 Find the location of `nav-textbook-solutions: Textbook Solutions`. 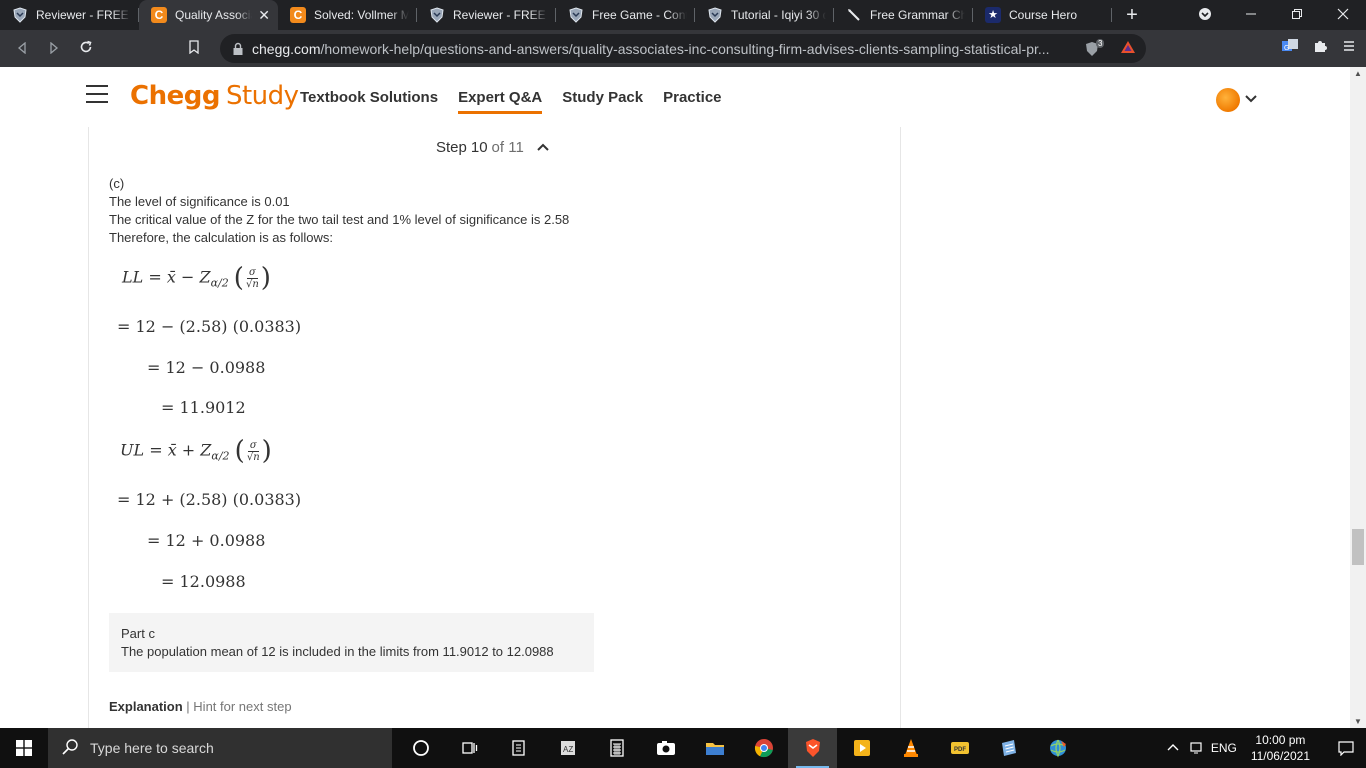

nav-textbook-solutions: Textbook Solutions is located at coordinates (369, 99).